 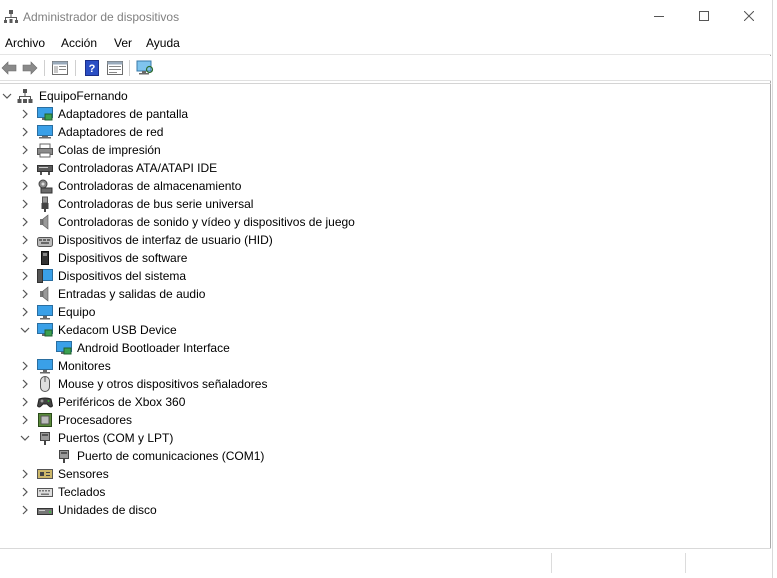 What do you see at coordinates (25, 43) in the screenshot?
I see `menu-archivo: Archivo` at bounding box center [25, 43].